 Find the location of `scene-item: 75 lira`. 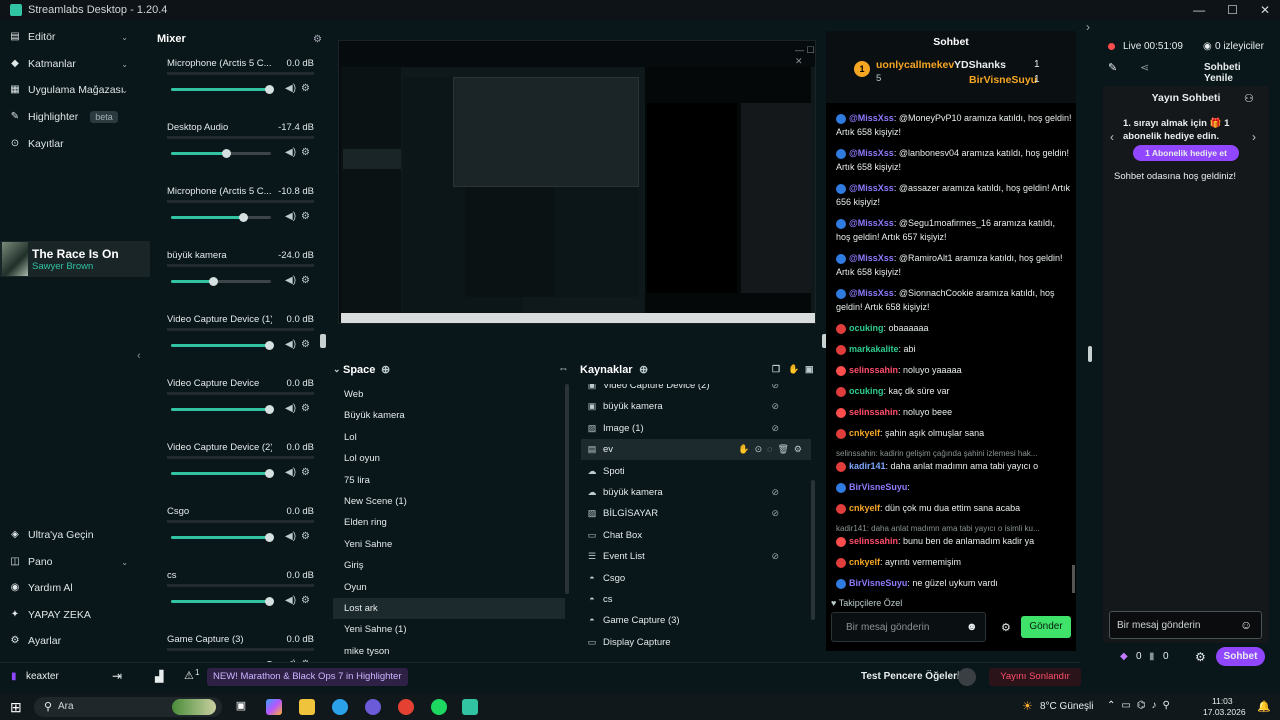

scene-item: 75 lira is located at coordinates (449, 480).